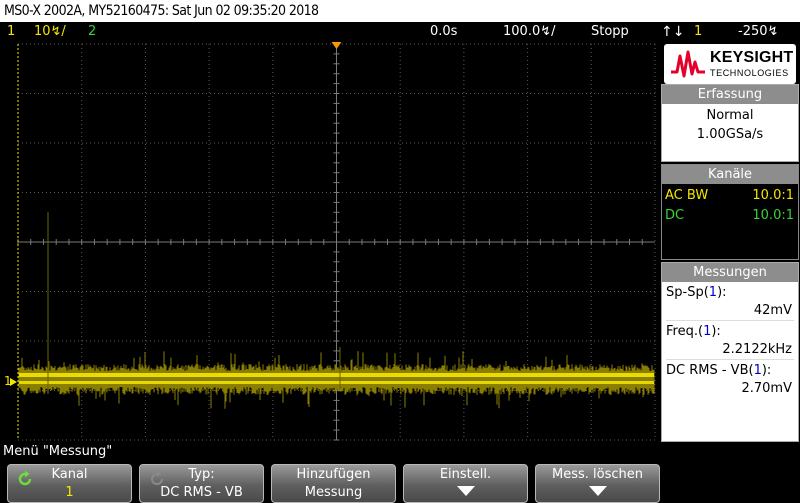 This screenshot has height=503, width=800. I want to click on channel1-probe: 10.0:1, so click(773, 195).